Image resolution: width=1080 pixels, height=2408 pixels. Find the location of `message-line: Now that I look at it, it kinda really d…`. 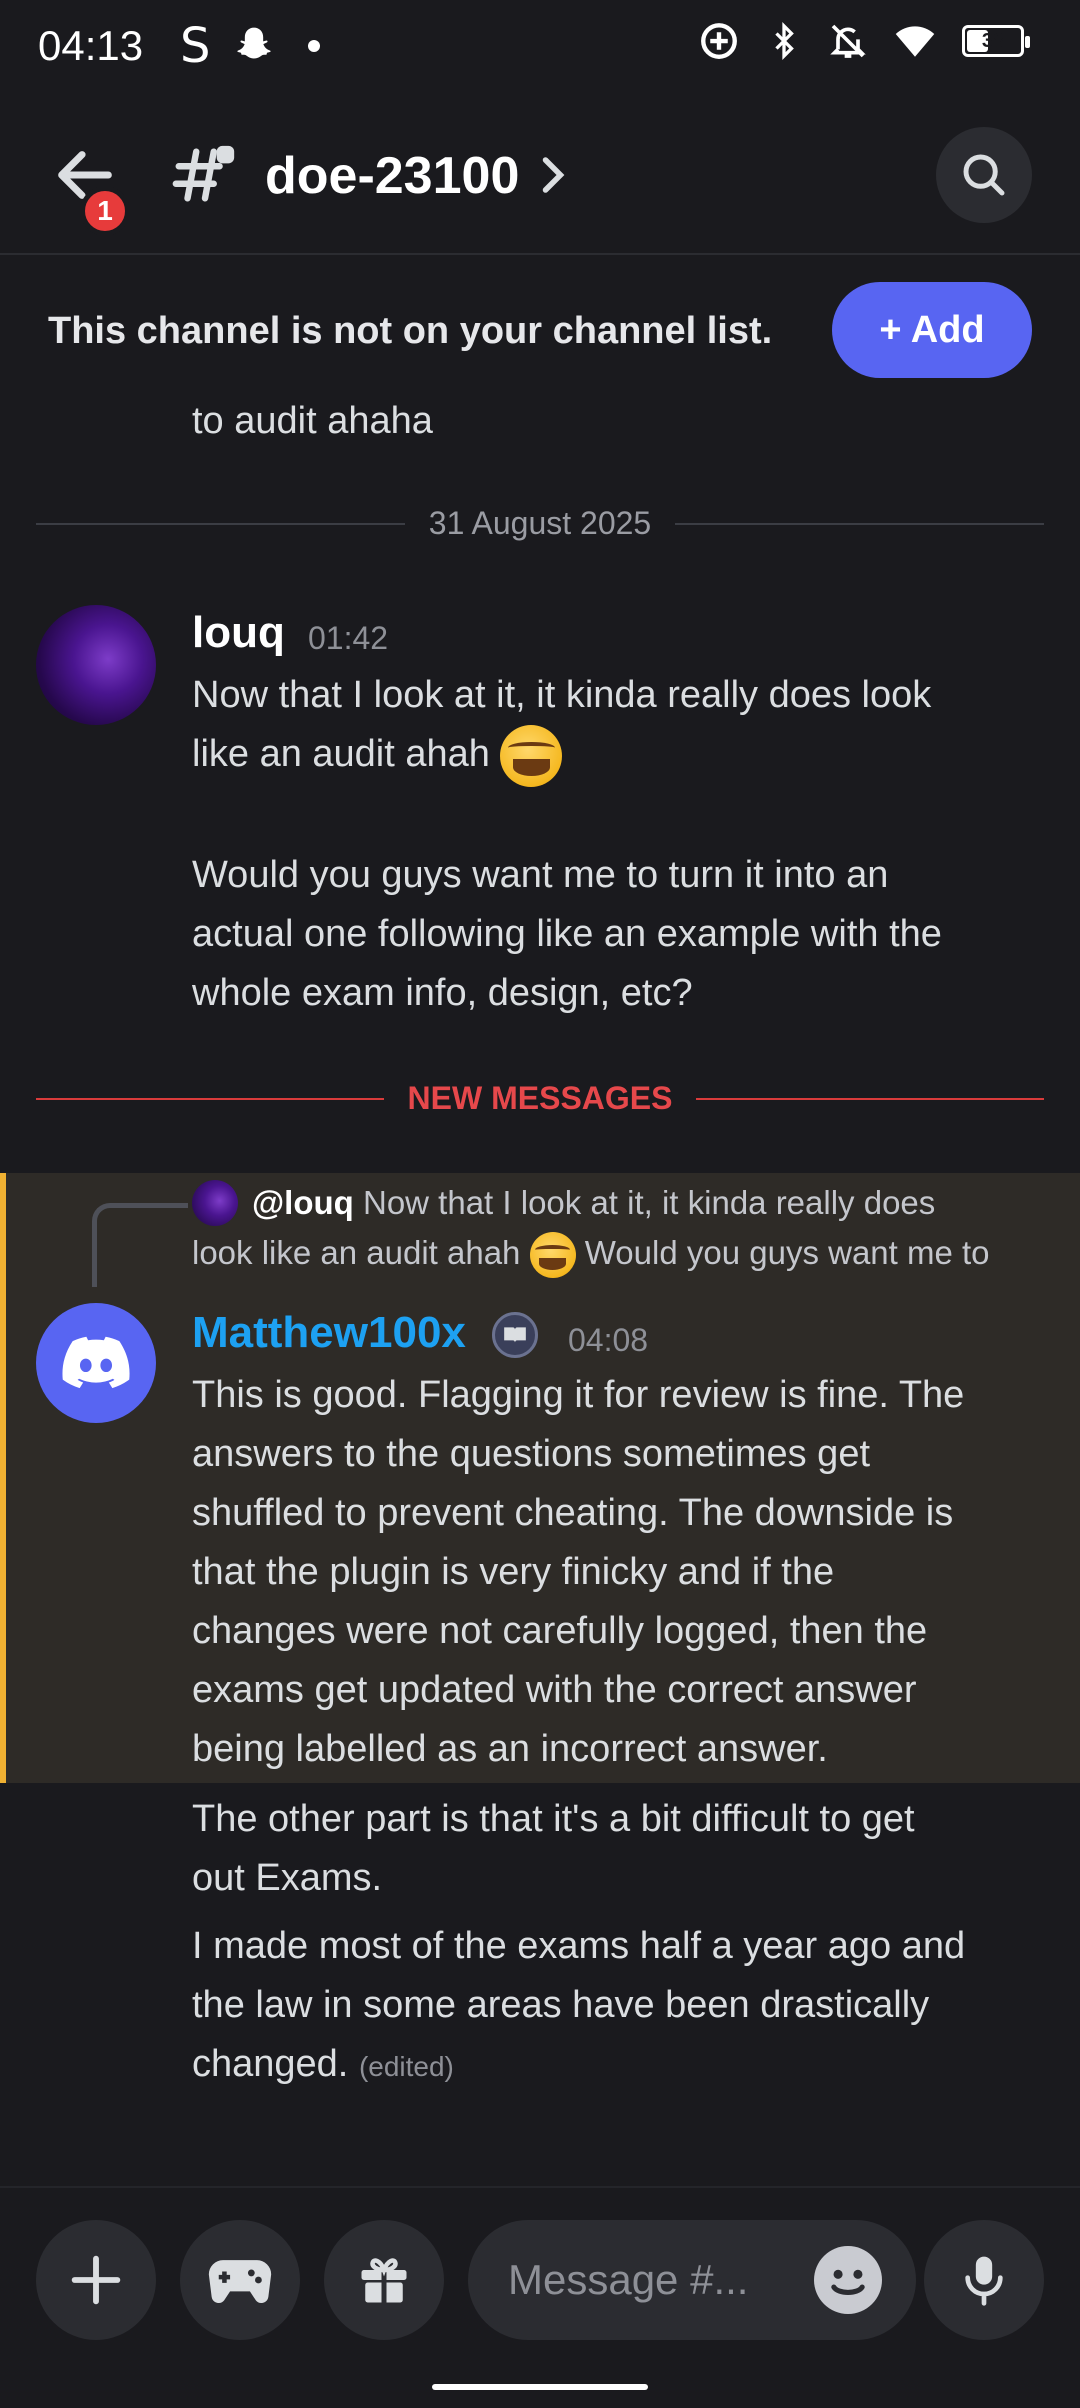

message-line: Now that I look at it, it kinda really d… is located at coordinates (562, 695).